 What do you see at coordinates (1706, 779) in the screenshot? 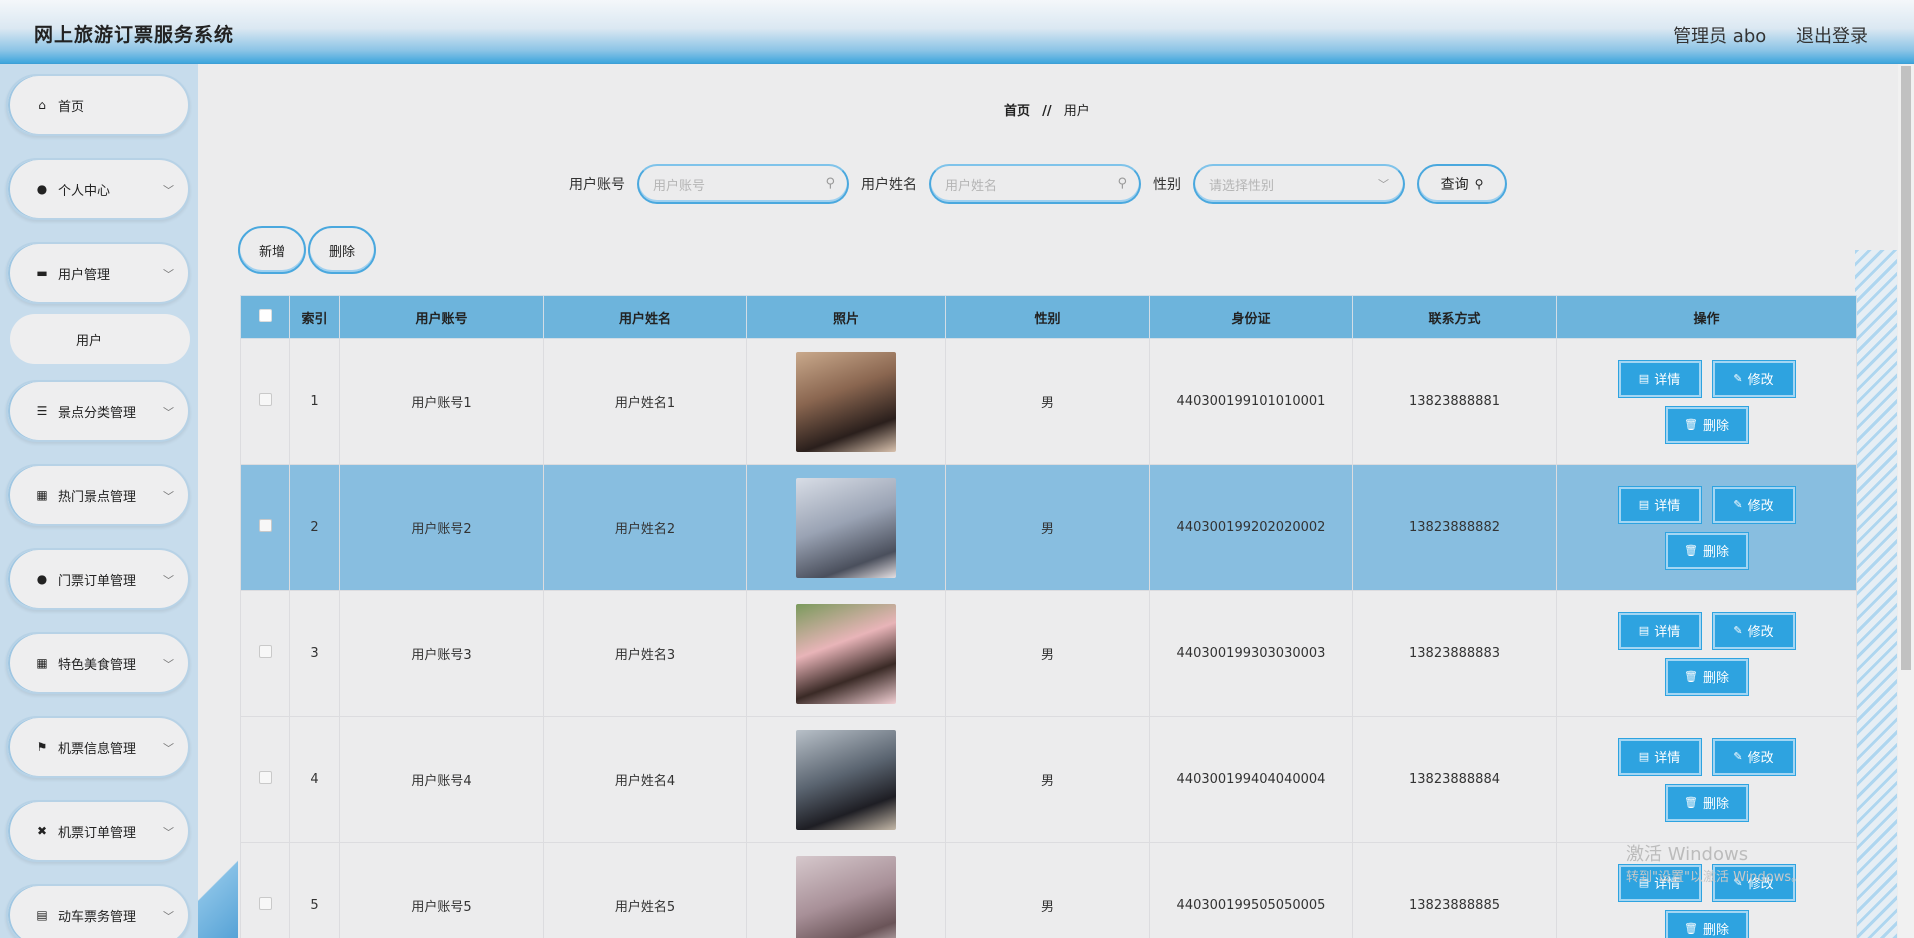
I see `cell-operations: ▤ 详情 ✎ 修改 🗑 删除` at bounding box center [1706, 779].